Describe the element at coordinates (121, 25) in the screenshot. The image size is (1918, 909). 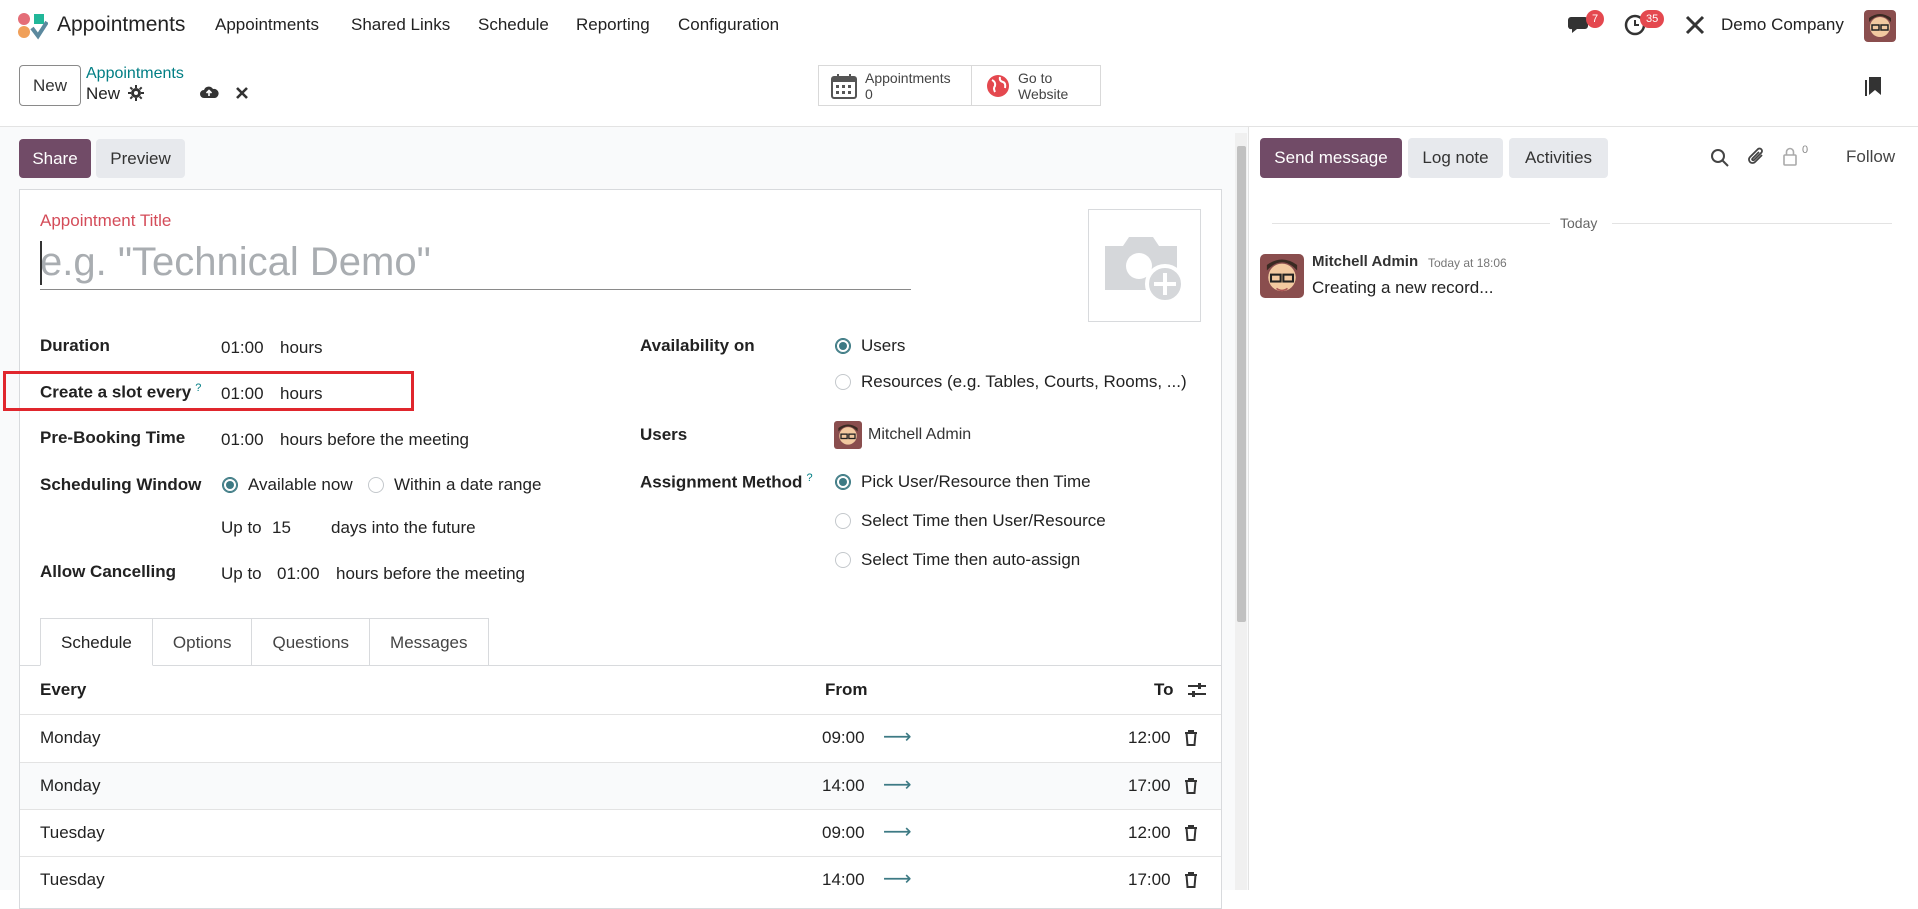
I see `app-name: Appointments` at that location.